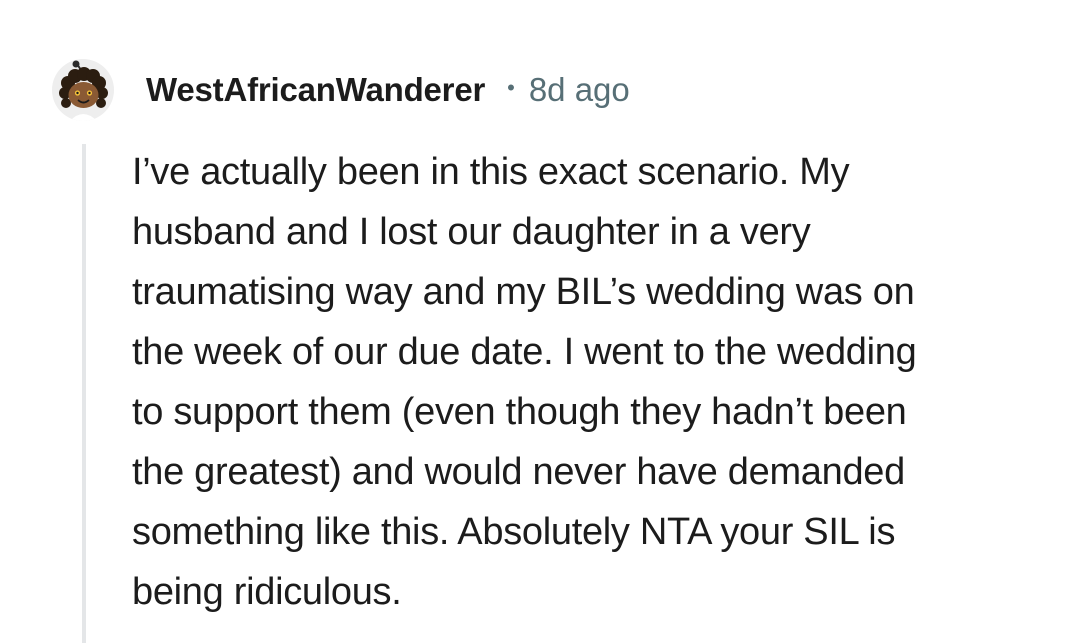 This screenshot has width=1080, height=643. I want to click on thread-line, so click(84, 393).